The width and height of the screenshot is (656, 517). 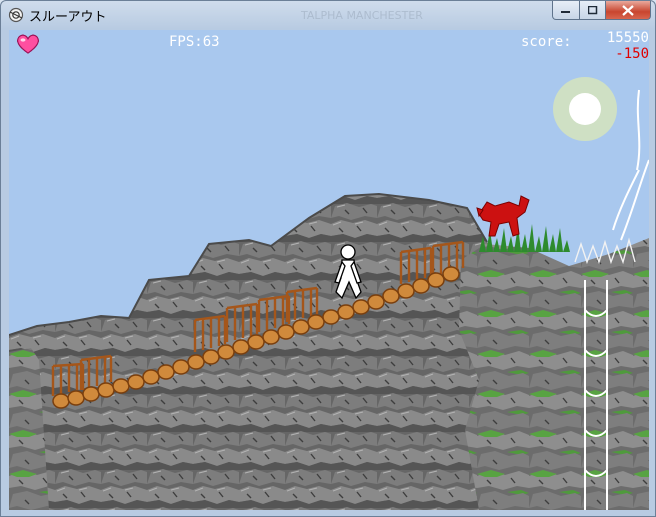 I want to click on maximize-icon, so click(x=592, y=9).